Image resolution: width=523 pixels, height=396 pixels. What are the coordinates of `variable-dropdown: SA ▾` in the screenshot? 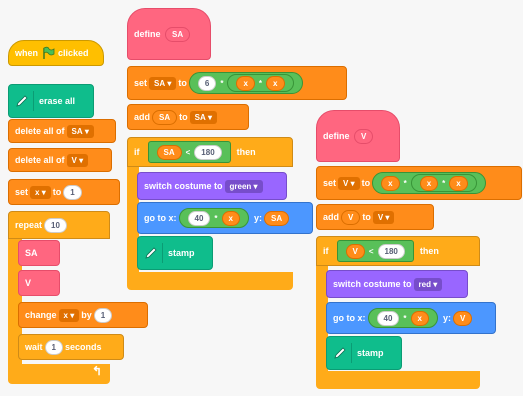 It's located at (163, 83).